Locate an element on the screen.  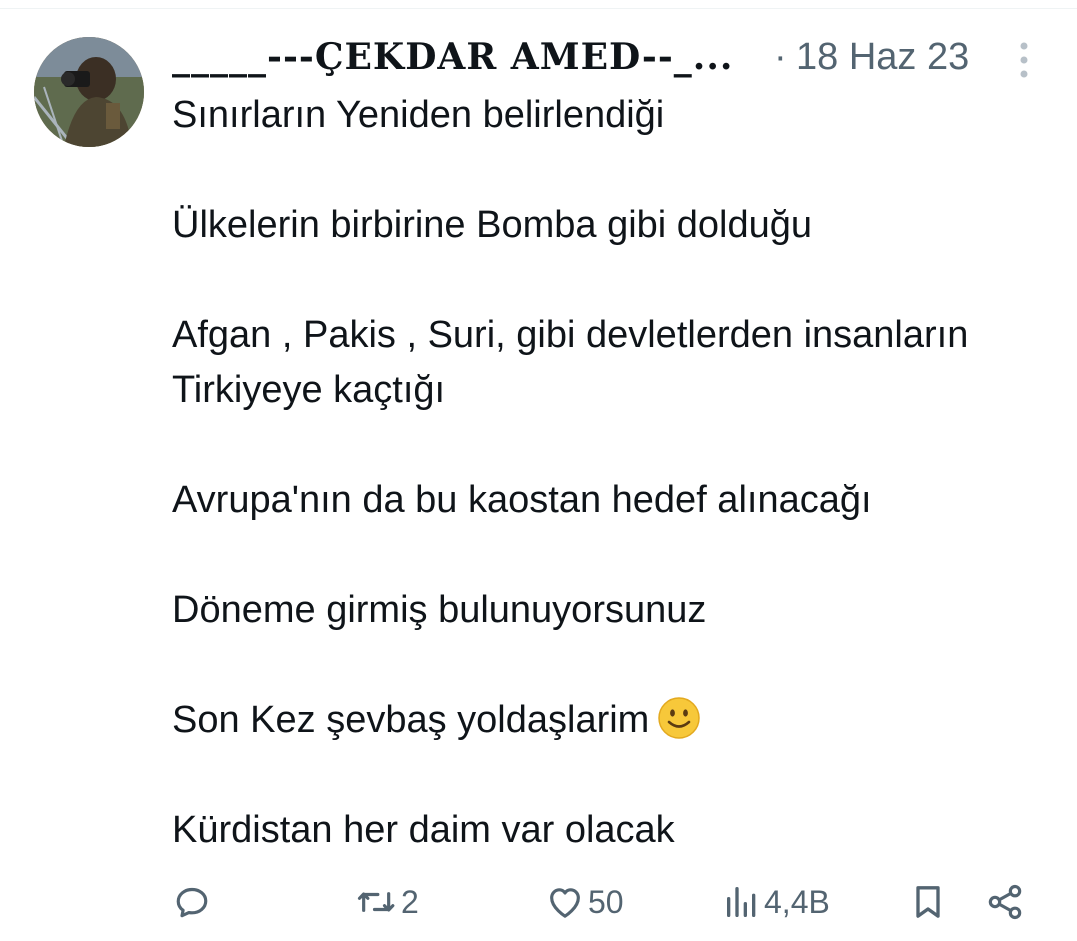
tweet-line: Kürdistan her daim var olacak is located at coordinates (423, 830).